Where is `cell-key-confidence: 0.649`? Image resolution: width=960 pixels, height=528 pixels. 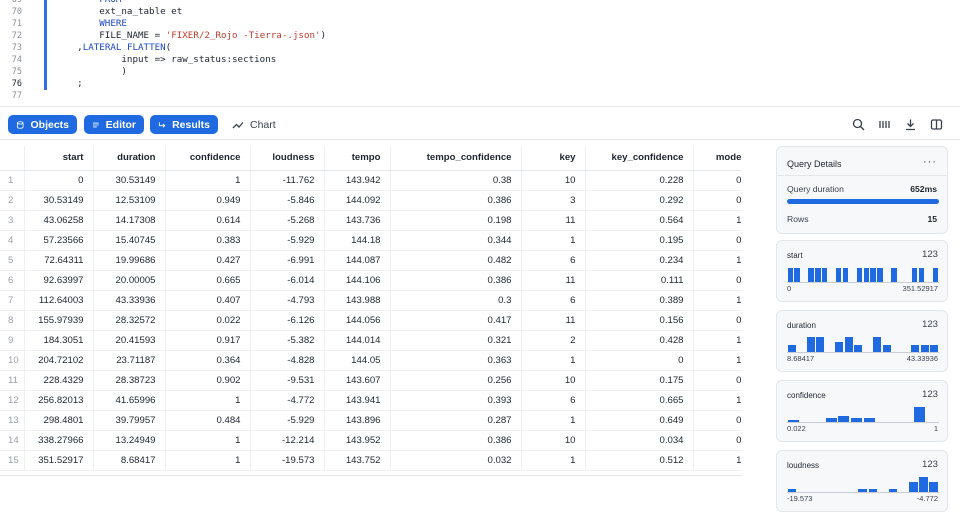 cell-key-confidence: 0.649 is located at coordinates (639, 420).